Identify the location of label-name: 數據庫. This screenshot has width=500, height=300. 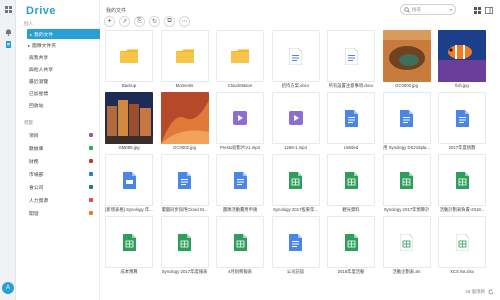
(36, 149).